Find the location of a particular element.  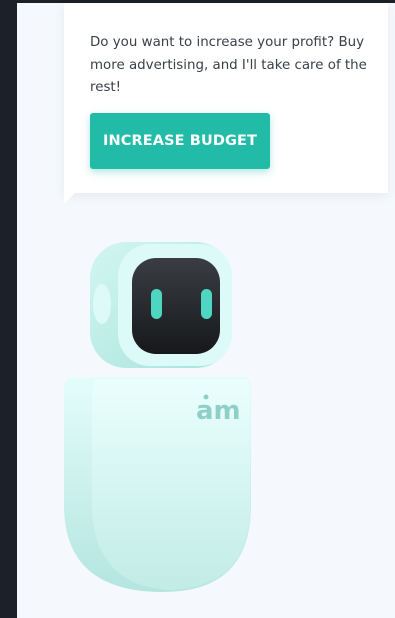

robot-chest-logo: am is located at coordinates (218, 410).